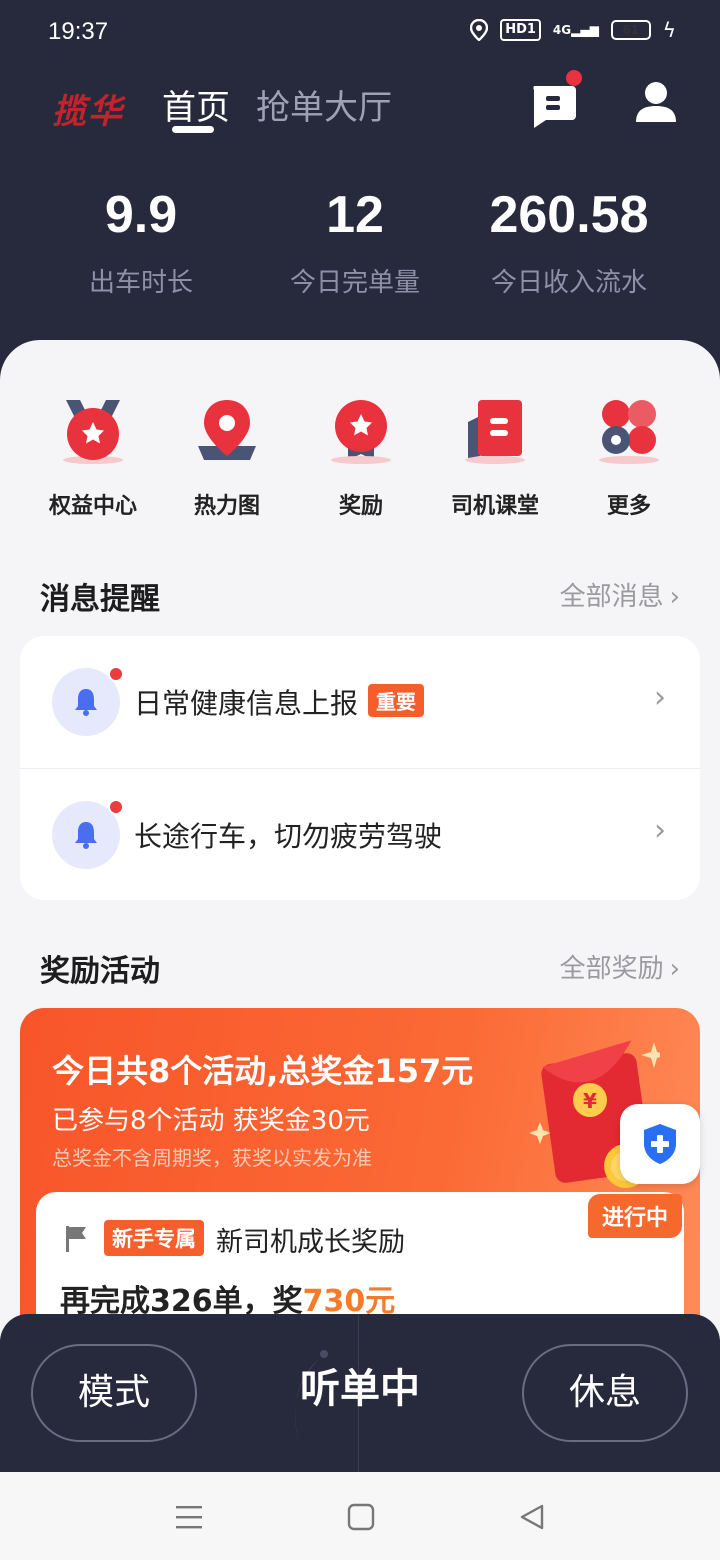  I want to click on reward-summary-title: 今日共8个活动,总奖金157元, so click(263, 1071).